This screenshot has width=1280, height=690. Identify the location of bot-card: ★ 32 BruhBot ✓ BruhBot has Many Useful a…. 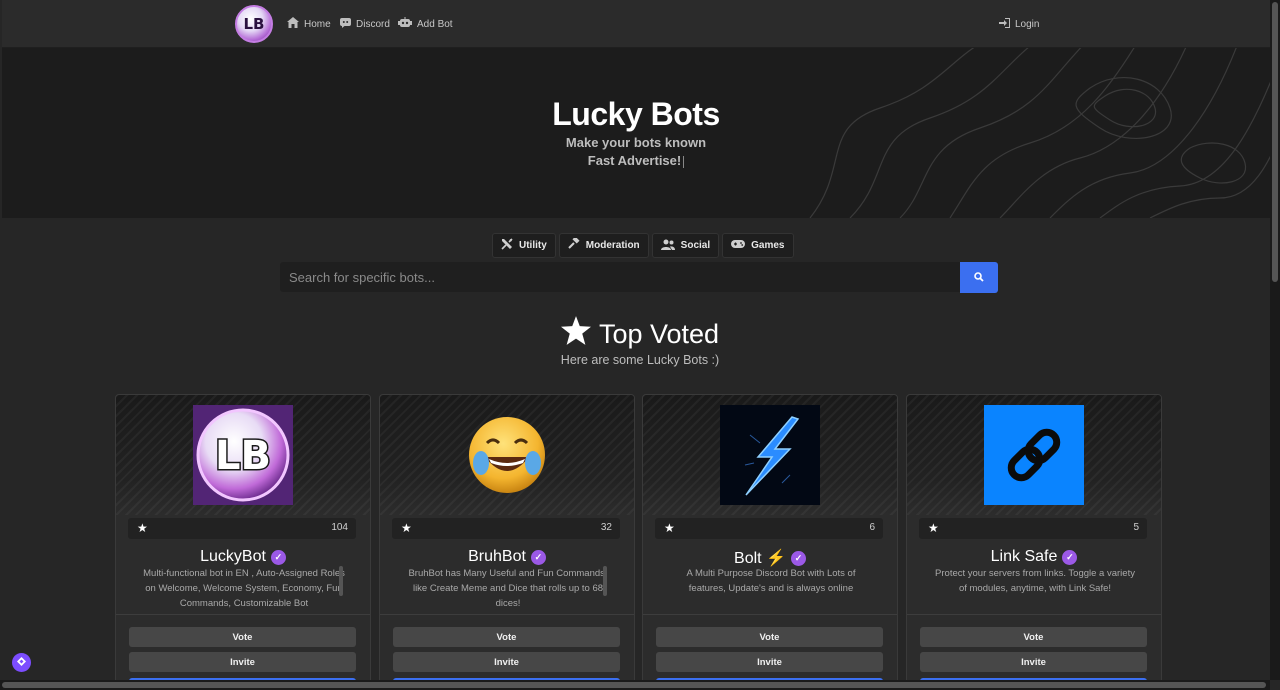
(507, 542).